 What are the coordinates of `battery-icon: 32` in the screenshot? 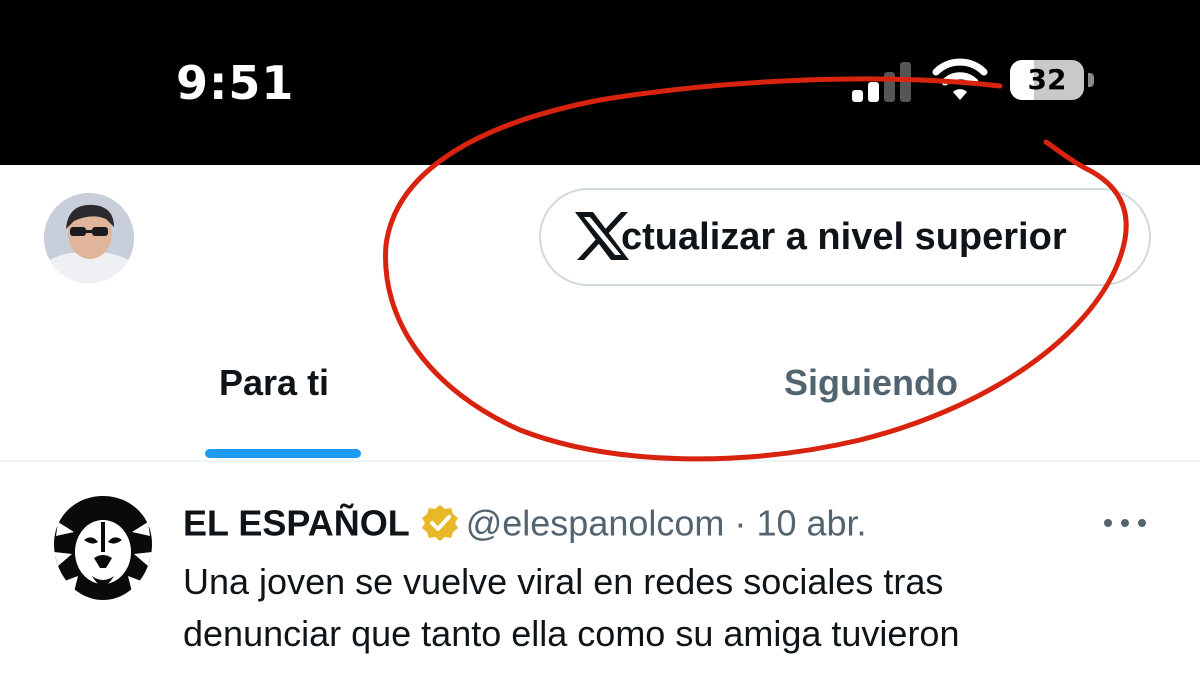 It's located at (1047, 80).